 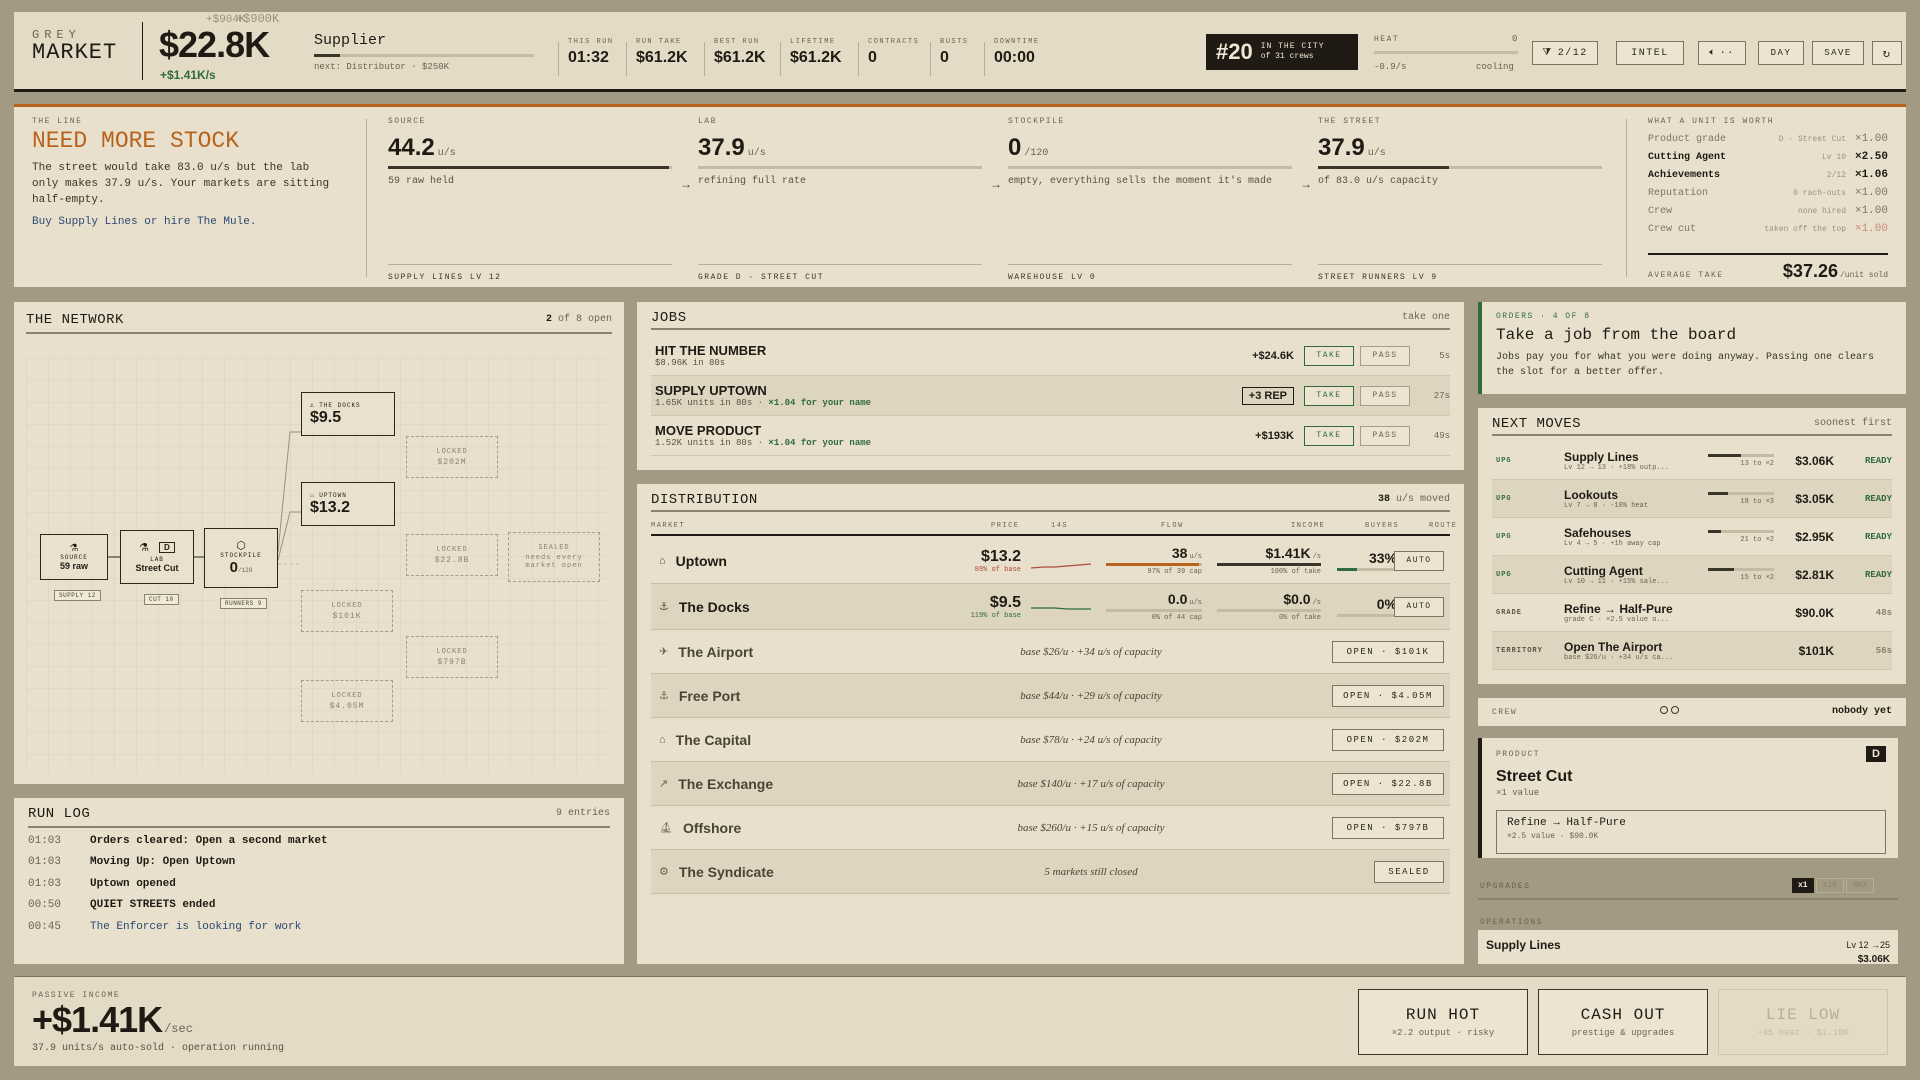 I want to click on operation-price: $3.06K, so click(x=1873, y=959).